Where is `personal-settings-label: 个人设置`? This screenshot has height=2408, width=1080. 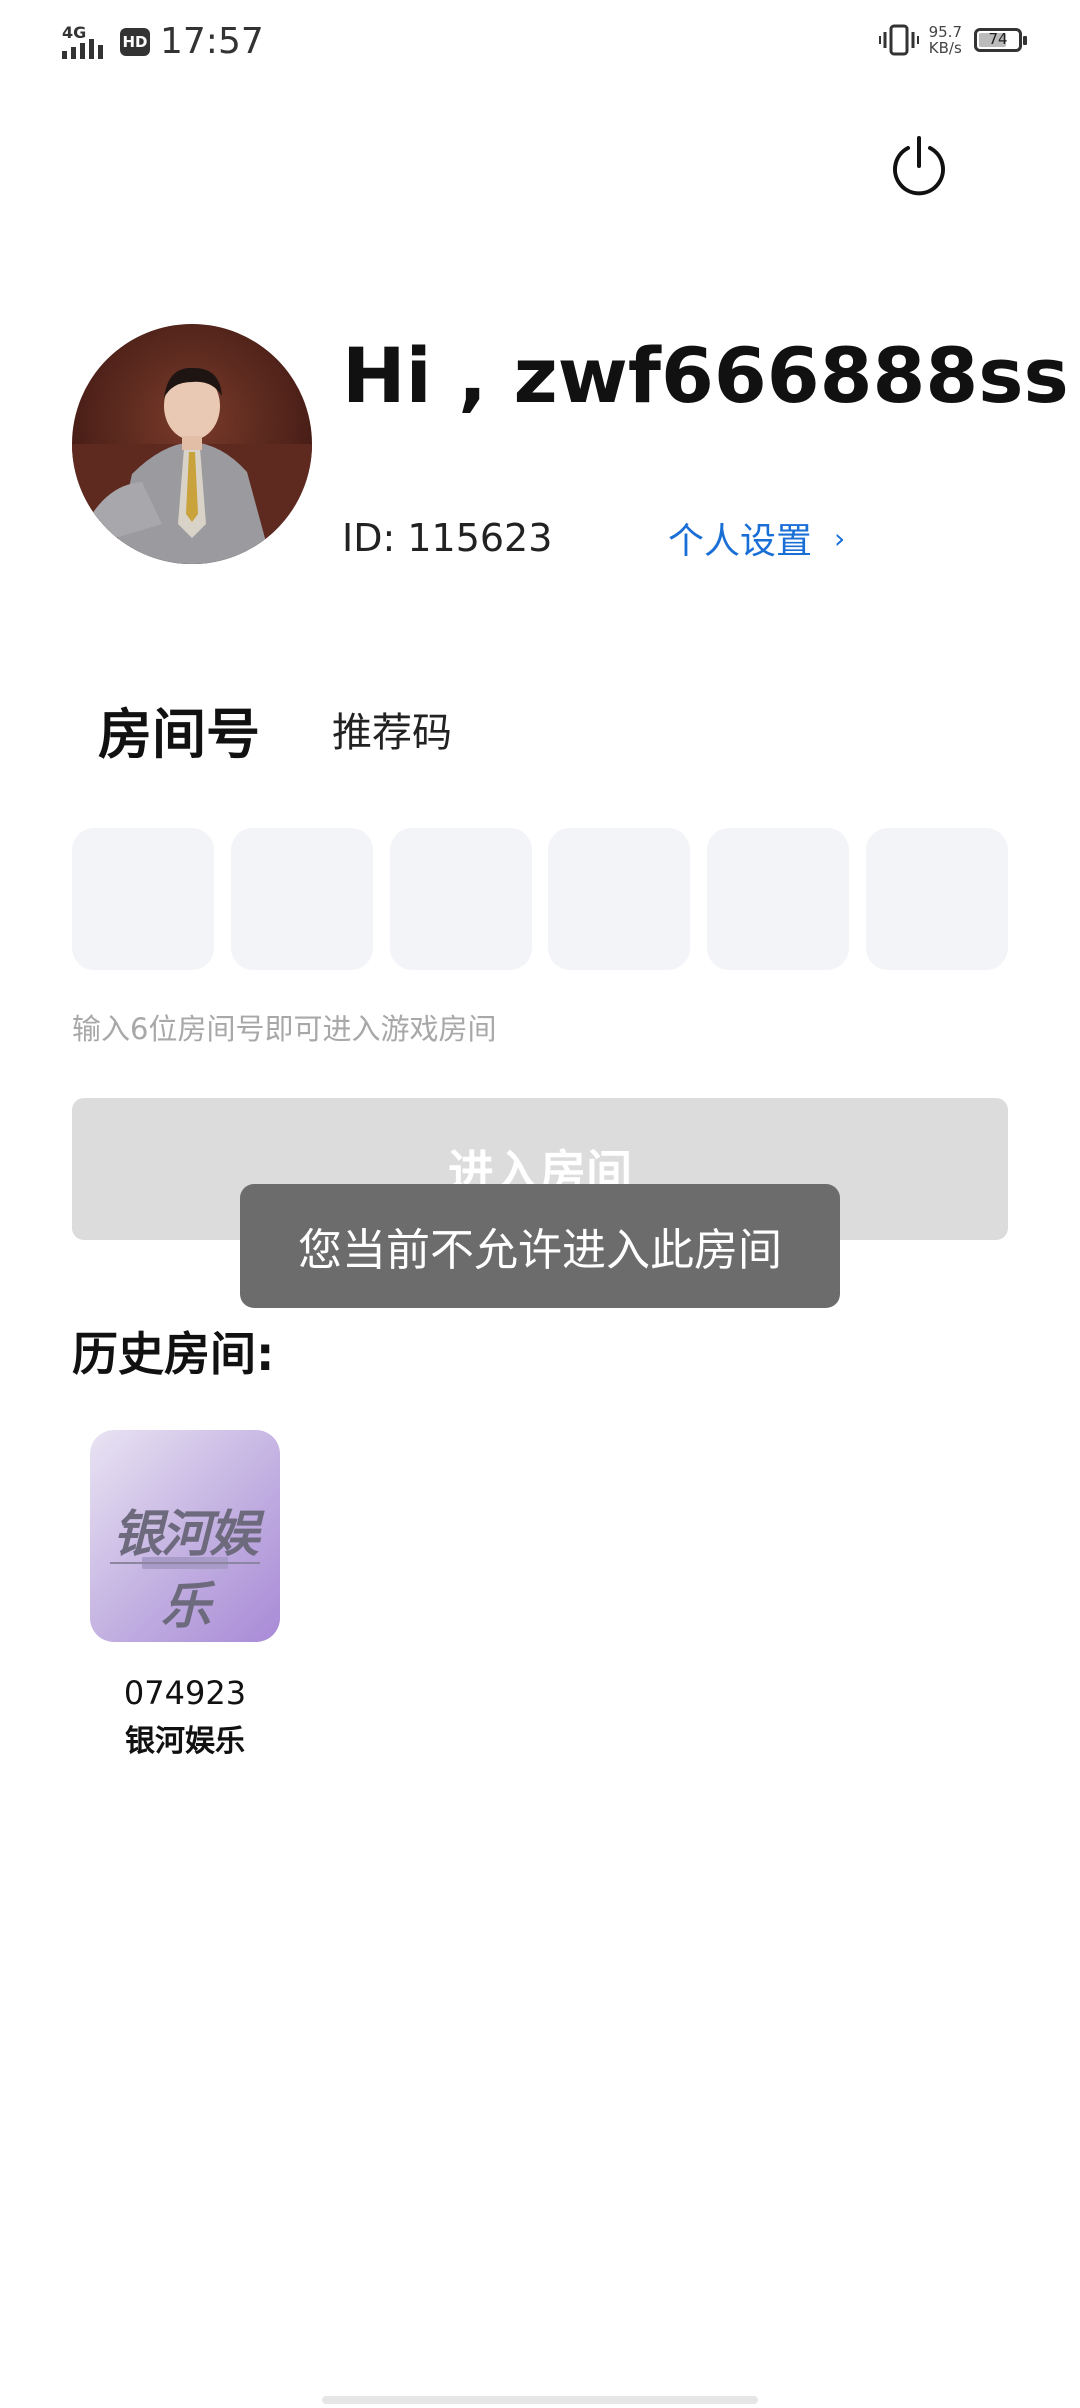 personal-settings-label: 个人设置 is located at coordinates (740, 541).